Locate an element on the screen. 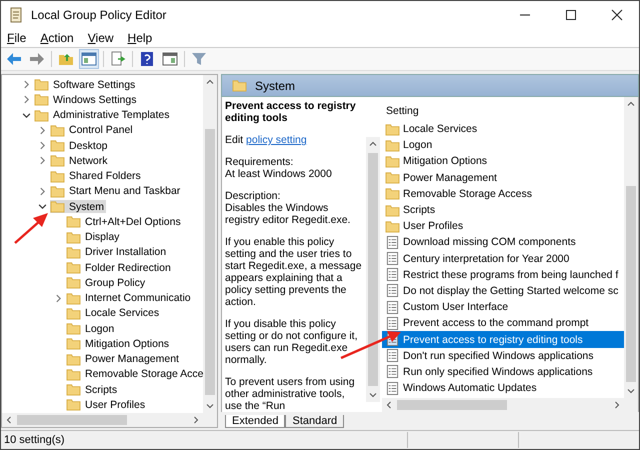  tree-item: Ctrl+Alt+Del Options is located at coordinates (124, 221).